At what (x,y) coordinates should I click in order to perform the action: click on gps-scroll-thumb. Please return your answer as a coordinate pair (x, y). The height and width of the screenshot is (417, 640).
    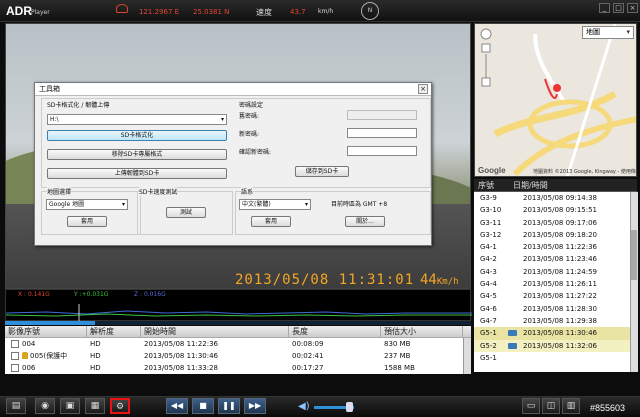
    Looking at the image, I should click on (634, 255).